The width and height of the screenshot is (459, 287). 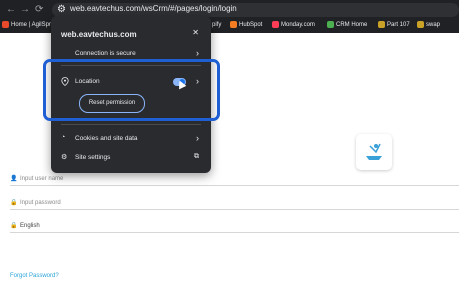 What do you see at coordinates (131, 158) in the screenshot?
I see `site-settings-row: ⚙ Site settings ⧉` at bounding box center [131, 158].